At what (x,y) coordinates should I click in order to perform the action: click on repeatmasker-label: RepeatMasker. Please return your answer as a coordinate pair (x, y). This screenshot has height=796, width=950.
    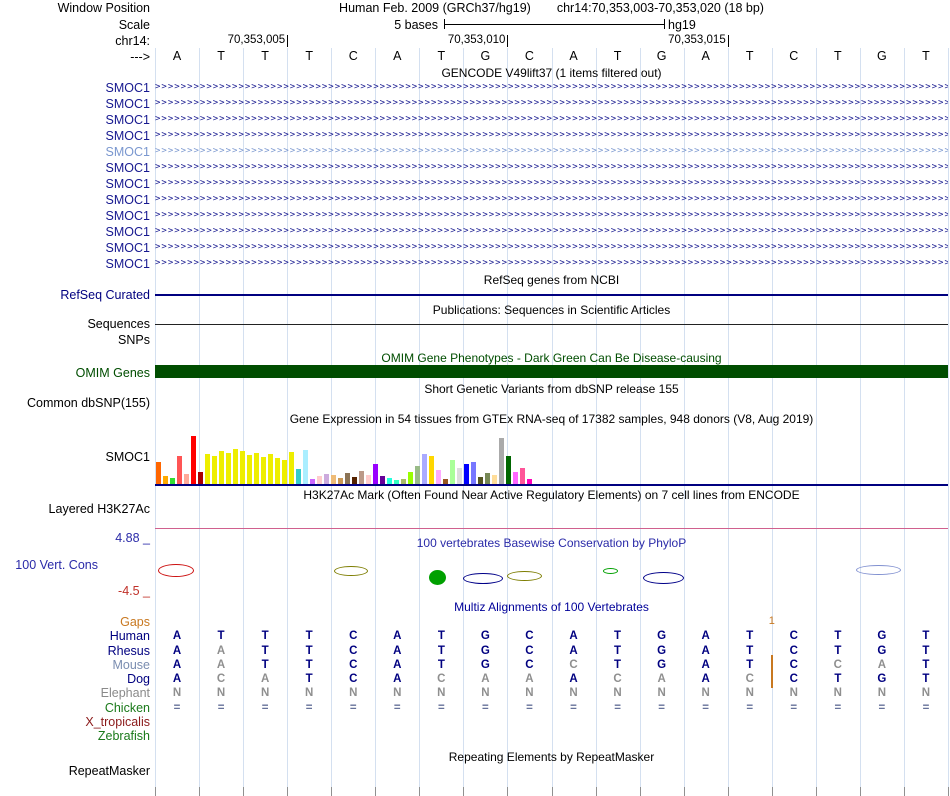
    Looking at the image, I should click on (75, 771).